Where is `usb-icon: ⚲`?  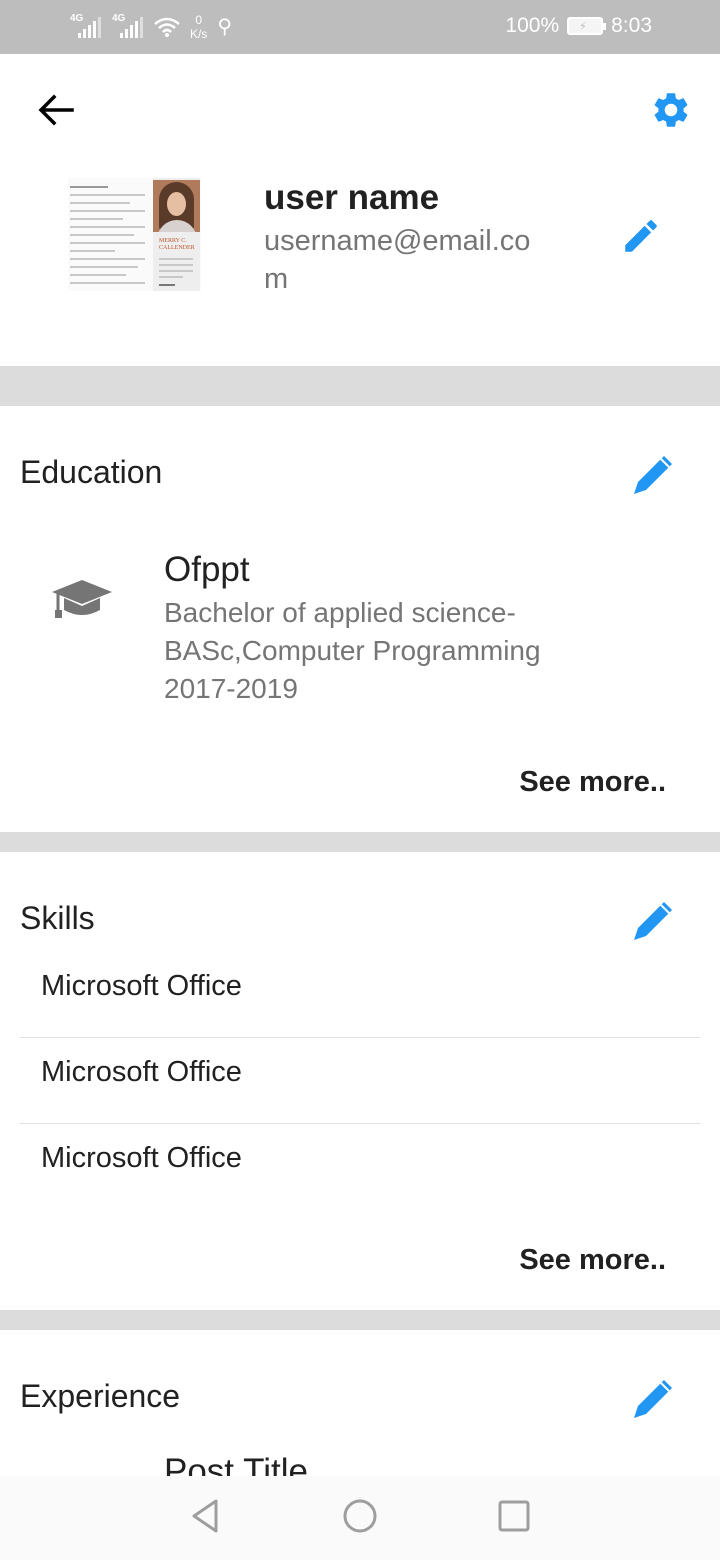
usb-icon: ⚲ is located at coordinates (224, 27).